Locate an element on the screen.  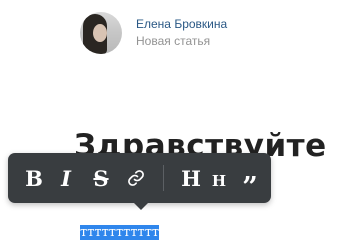
link-icon is located at coordinates (136, 178).